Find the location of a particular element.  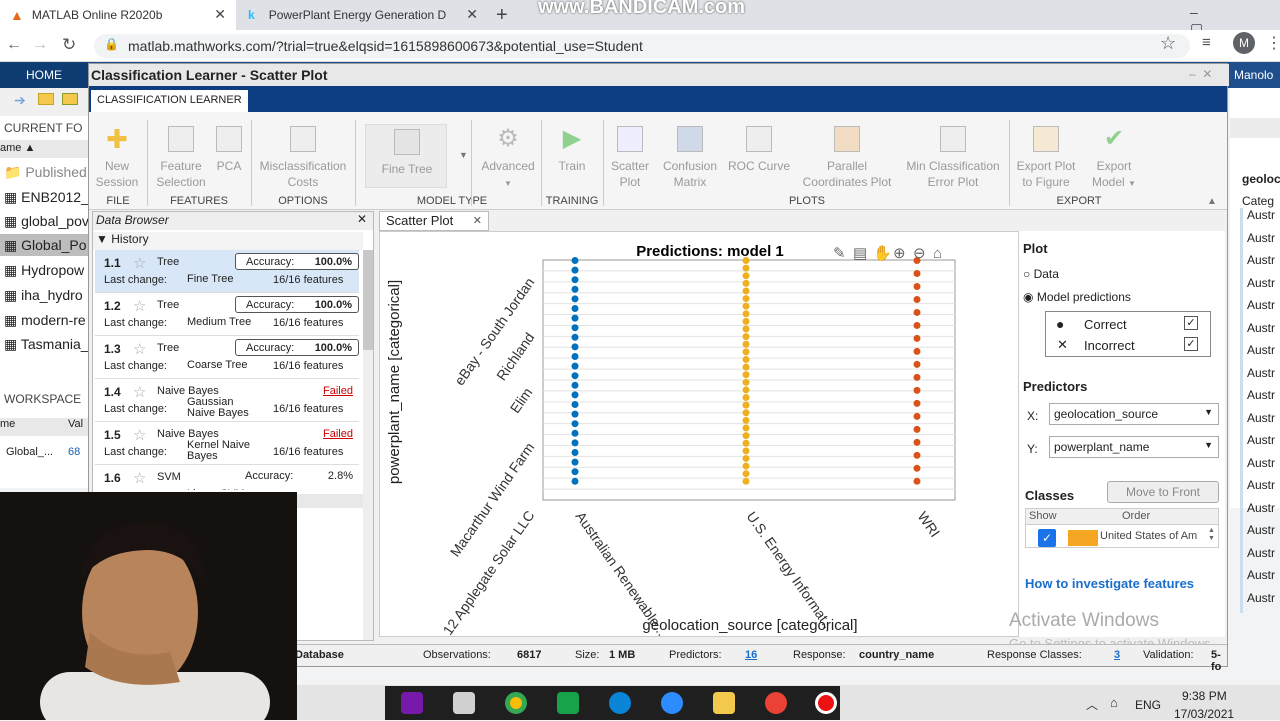

model-predictions-radio: ◉ Model predictions is located at coordinates (1077, 297).